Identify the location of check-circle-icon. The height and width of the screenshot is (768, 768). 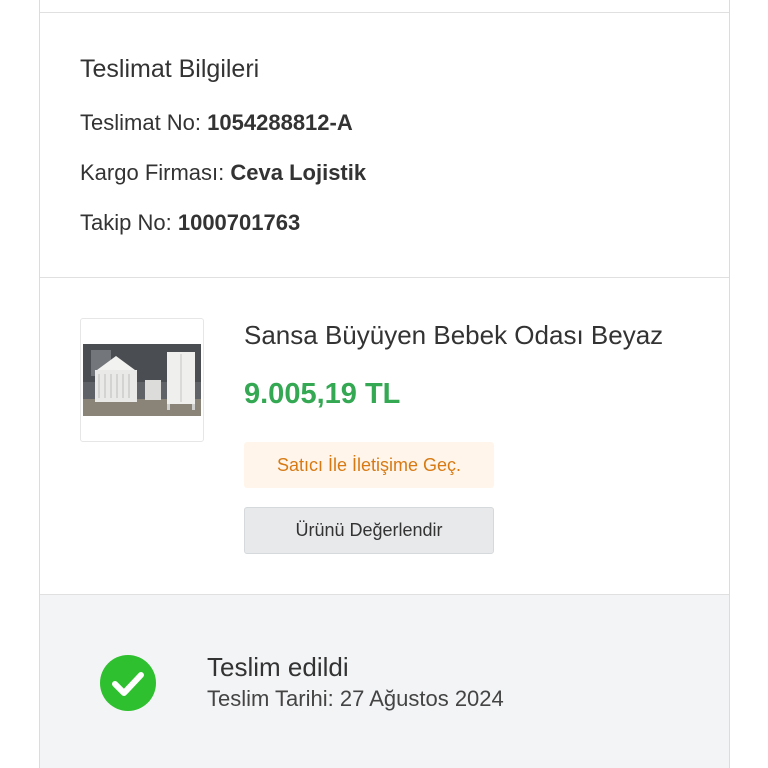
(128, 683).